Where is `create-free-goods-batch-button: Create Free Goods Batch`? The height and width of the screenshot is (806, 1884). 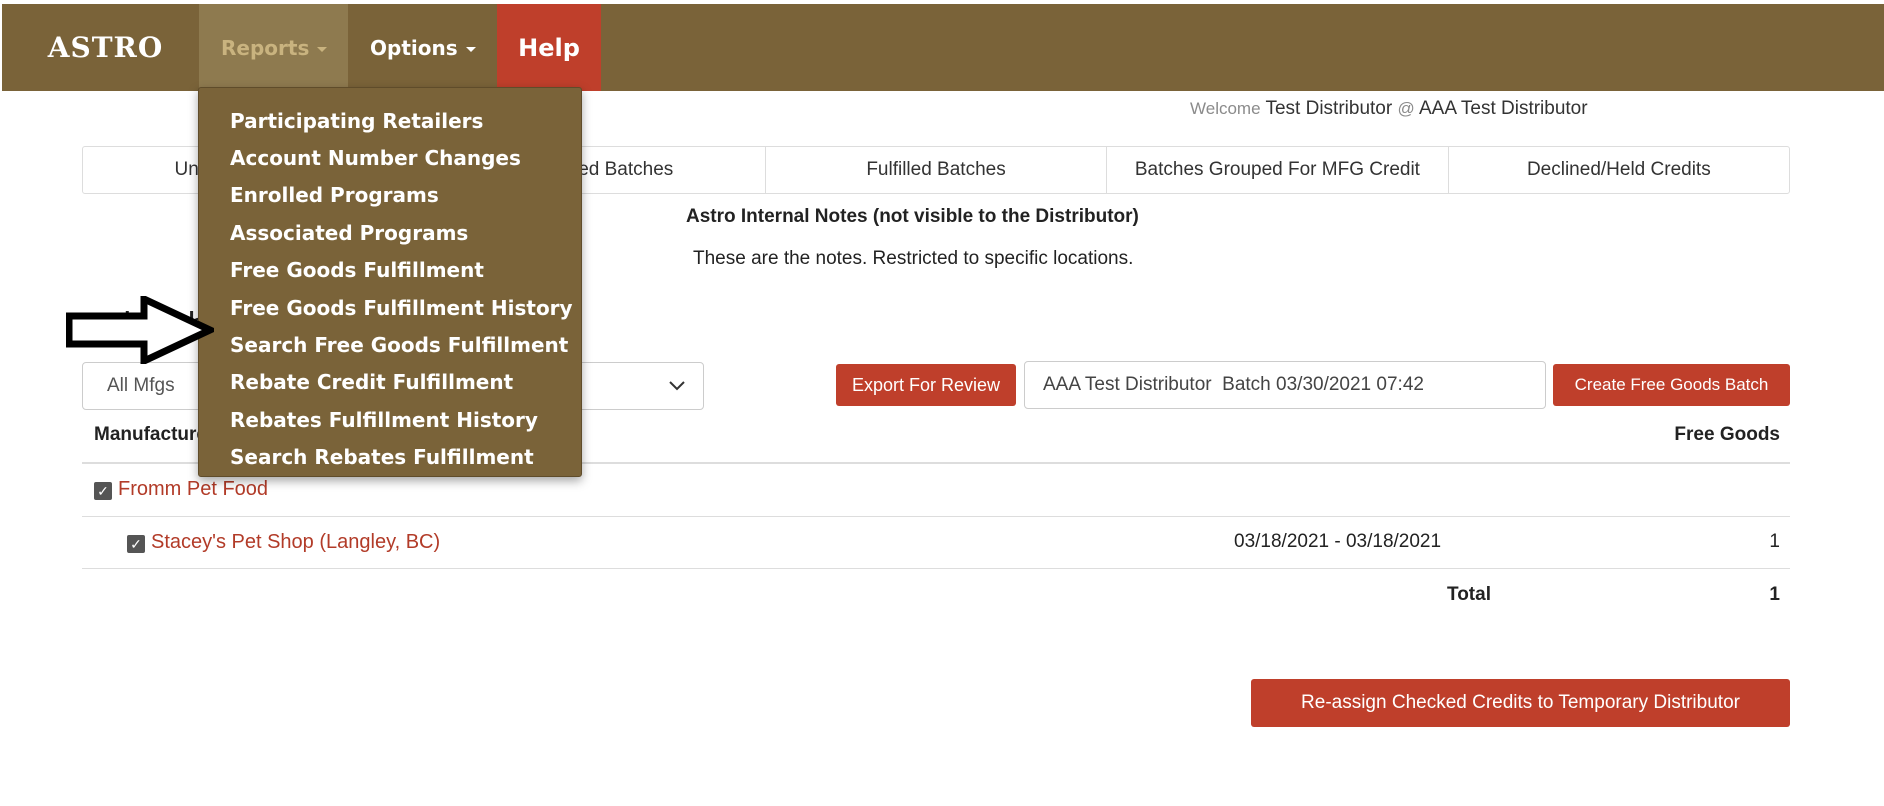 create-free-goods-batch-button: Create Free Goods Batch is located at coordinates (1671, 385).